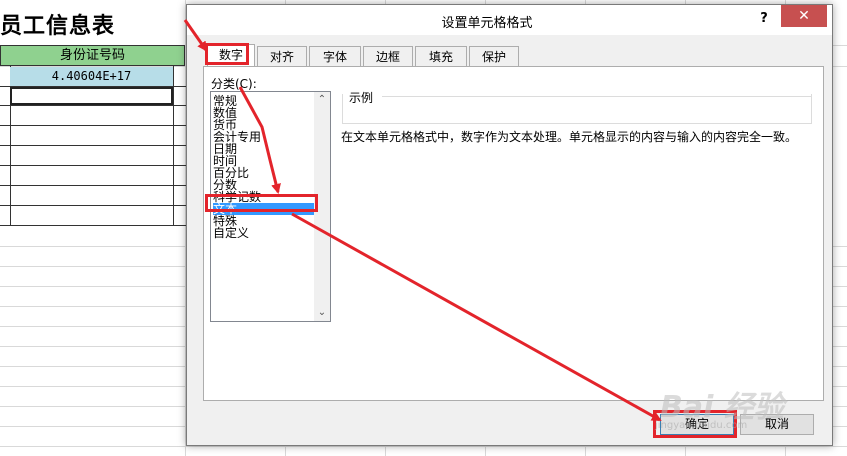 The width and height of the screenshot is (847, 456). I want to click on highlight-number-tab, so click(227, 54).